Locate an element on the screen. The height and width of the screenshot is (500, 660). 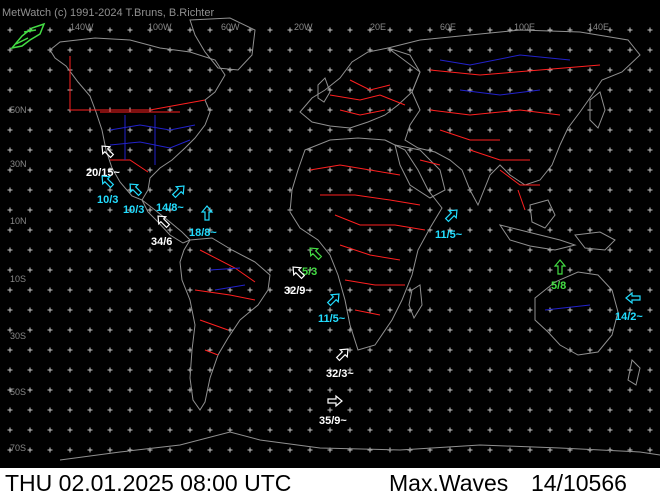
longitude-label: 100W is located at coordinates (160, 27).